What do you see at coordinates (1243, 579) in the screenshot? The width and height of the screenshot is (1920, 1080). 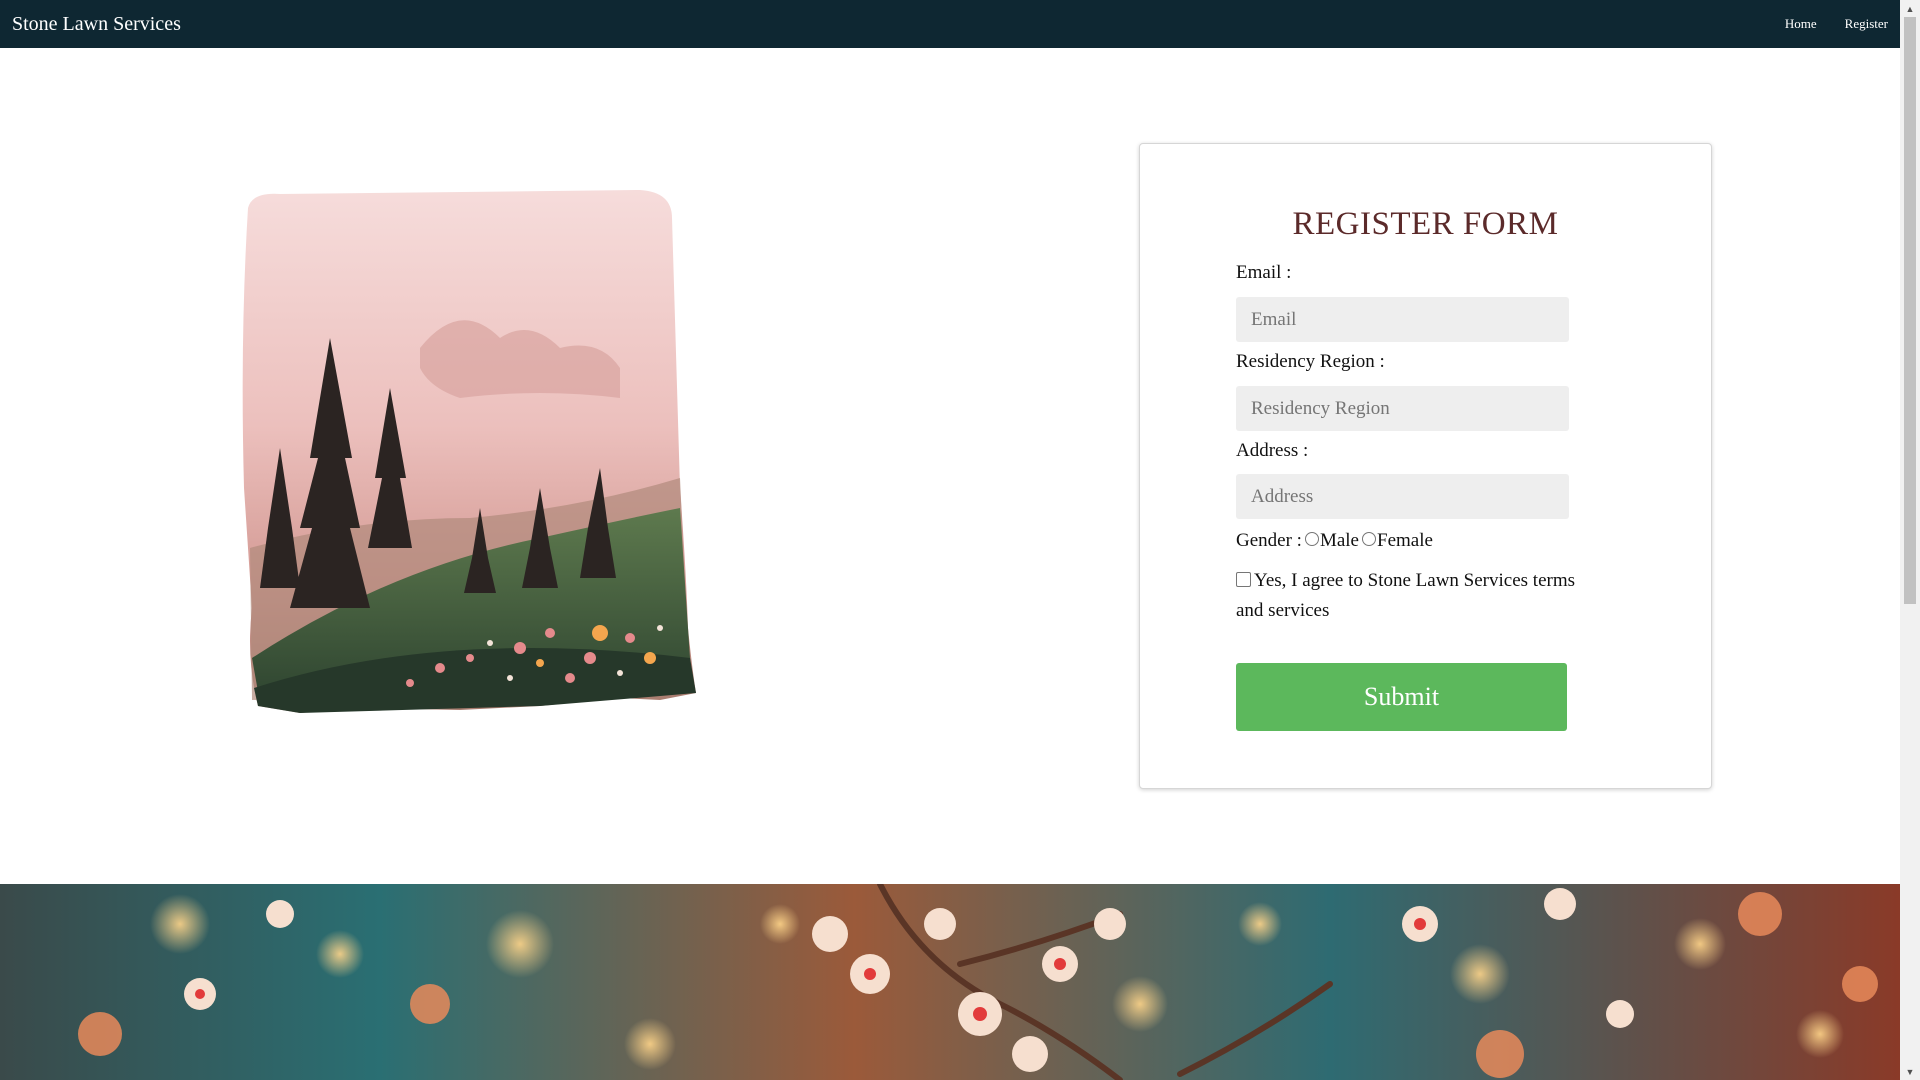 I see `agree-terms-checkbox` at bounding box center [1243, 579].